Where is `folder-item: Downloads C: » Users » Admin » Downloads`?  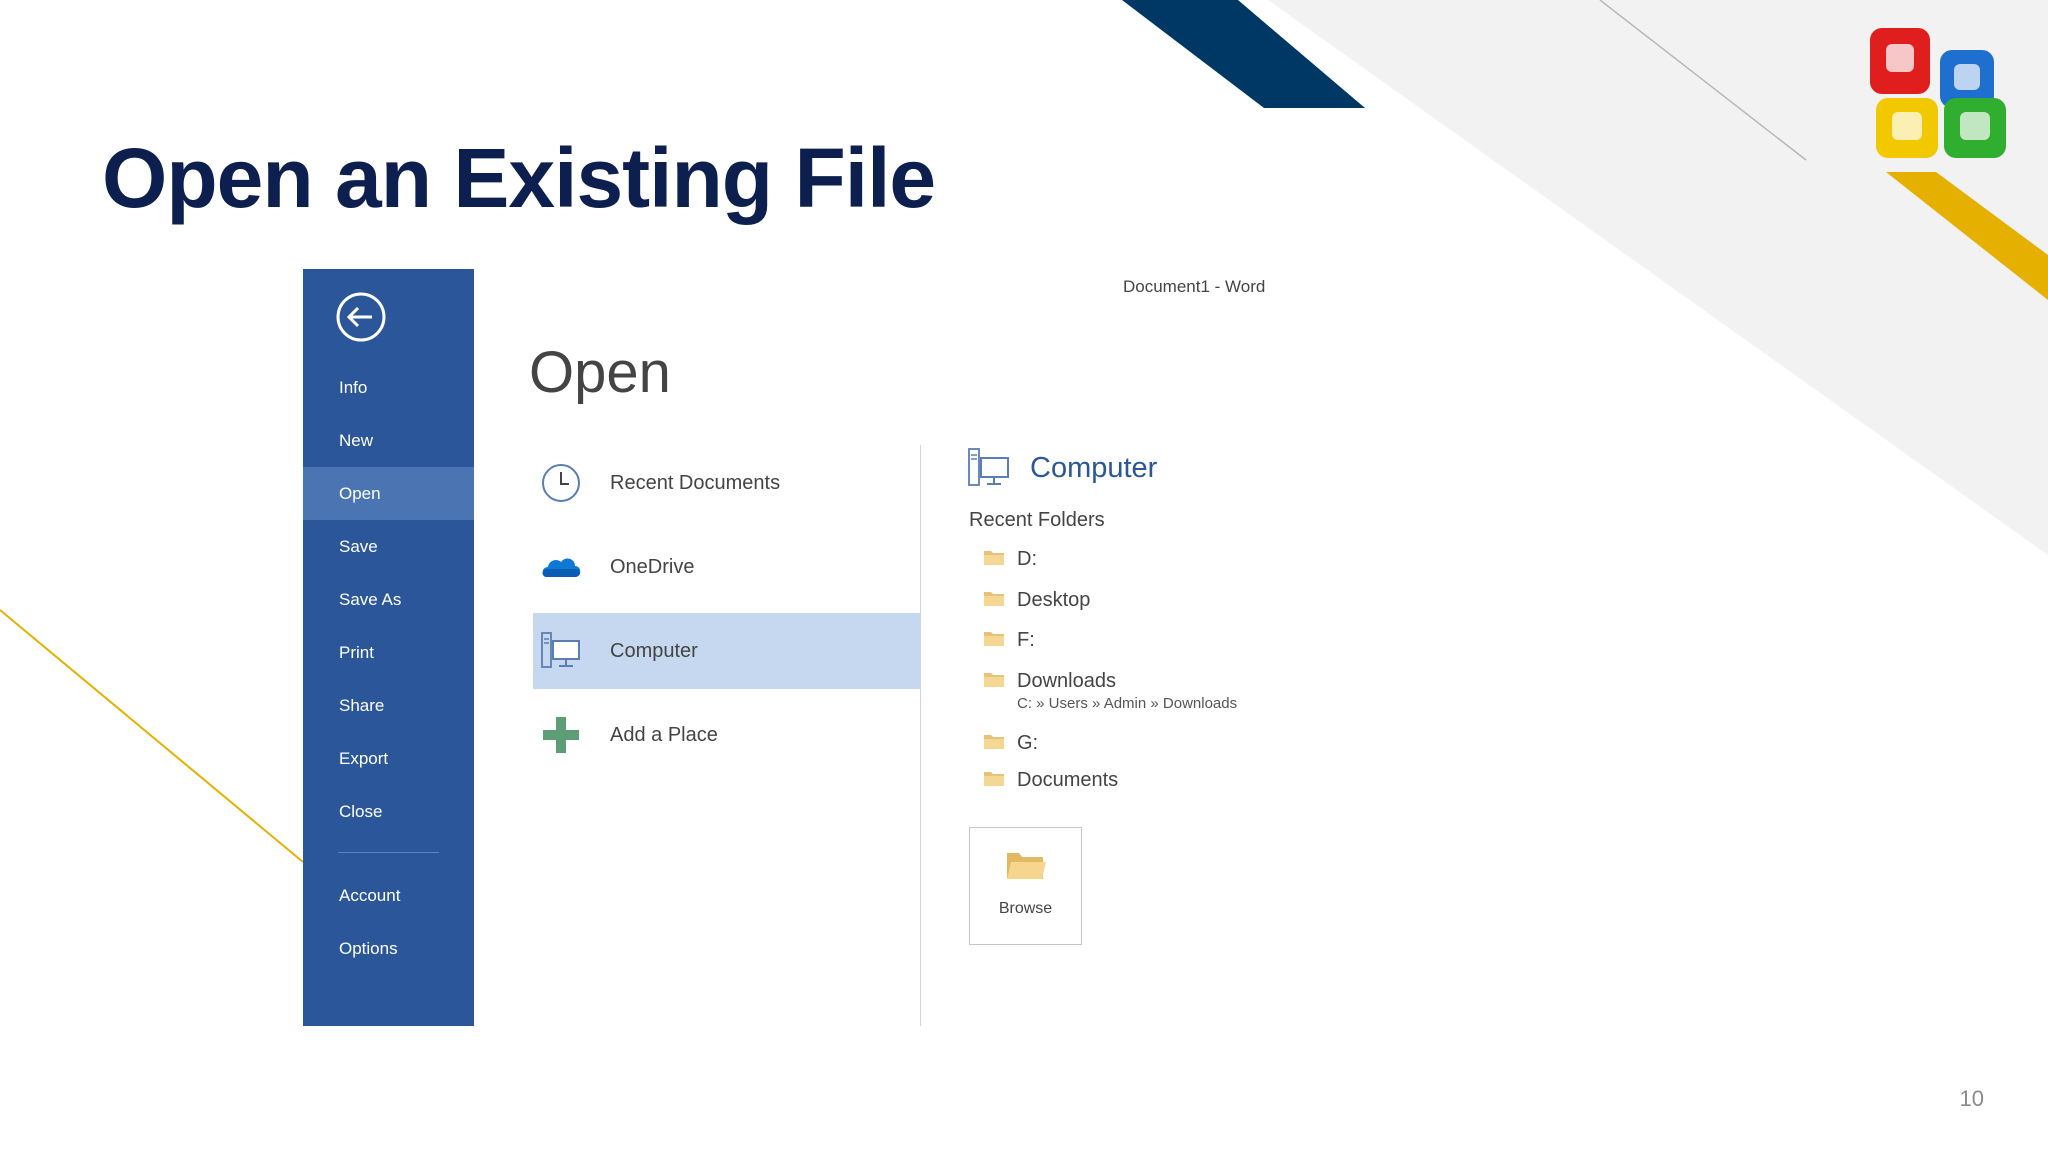 folder-item: Downloads C: » Users » Admin » Downloads is located at coordinates (1133, 693).